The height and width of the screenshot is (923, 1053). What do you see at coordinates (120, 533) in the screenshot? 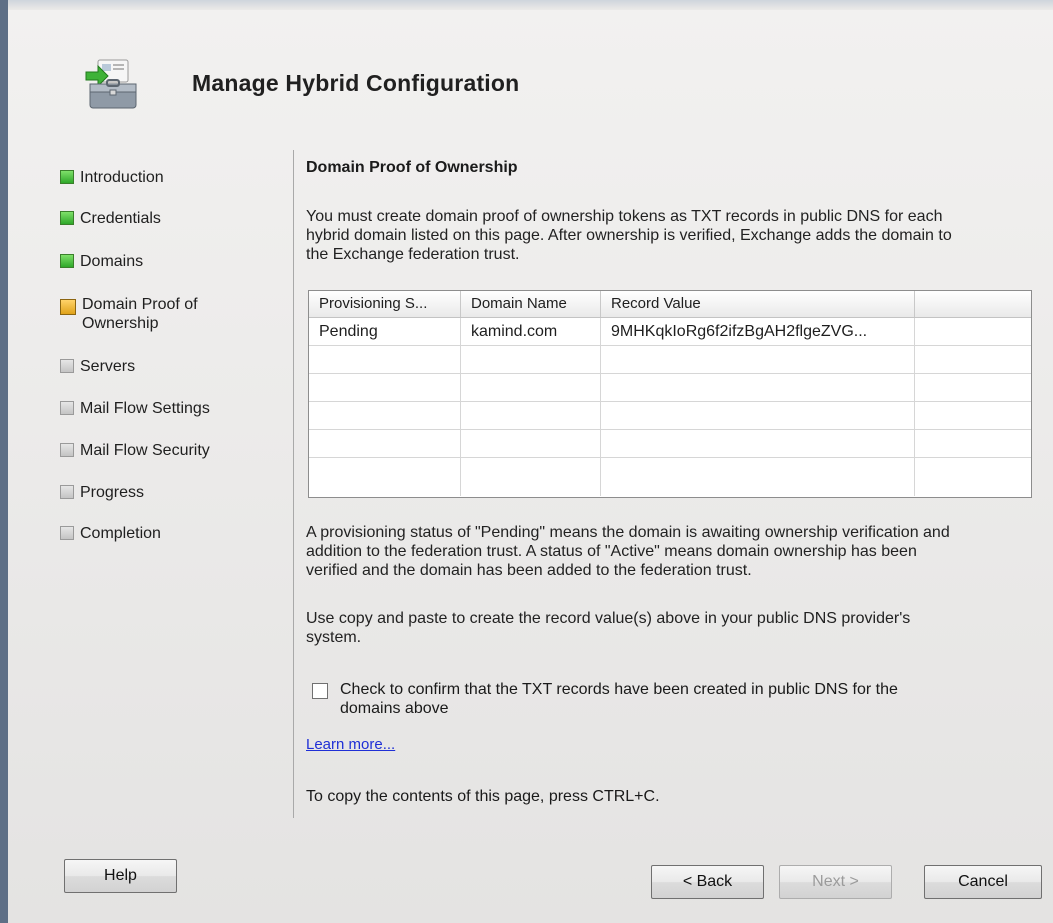
I see `sidebar-step-label: Completion` at bounding box center [120, 533].